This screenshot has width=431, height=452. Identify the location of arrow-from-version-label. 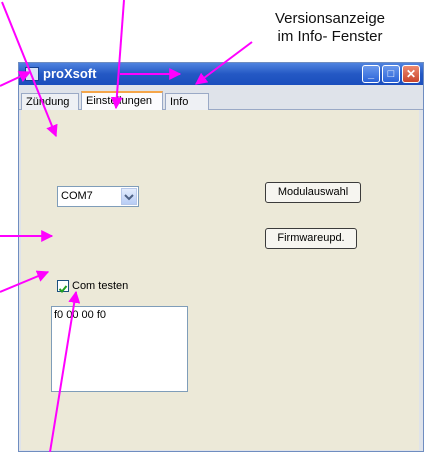
(224, 63).